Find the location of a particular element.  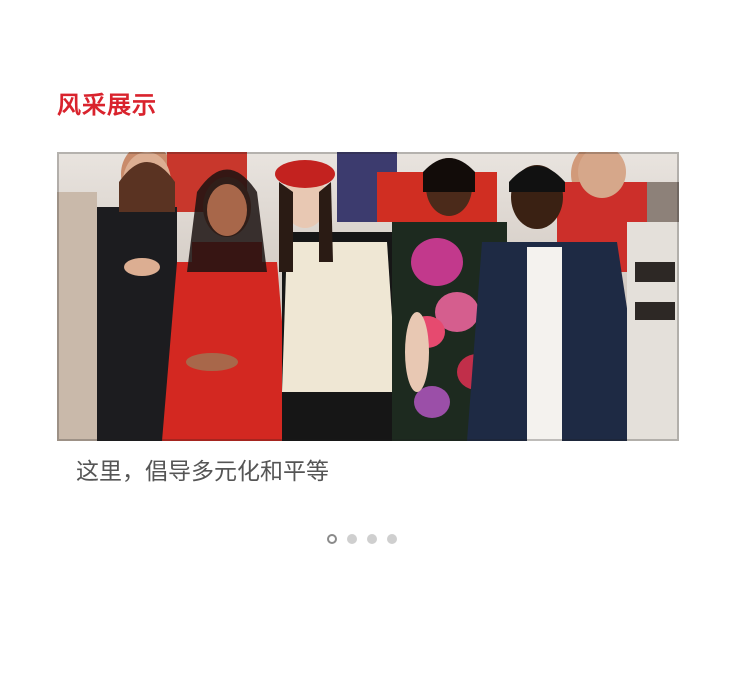

carousel-pagination is located at coordinates (362, 539).